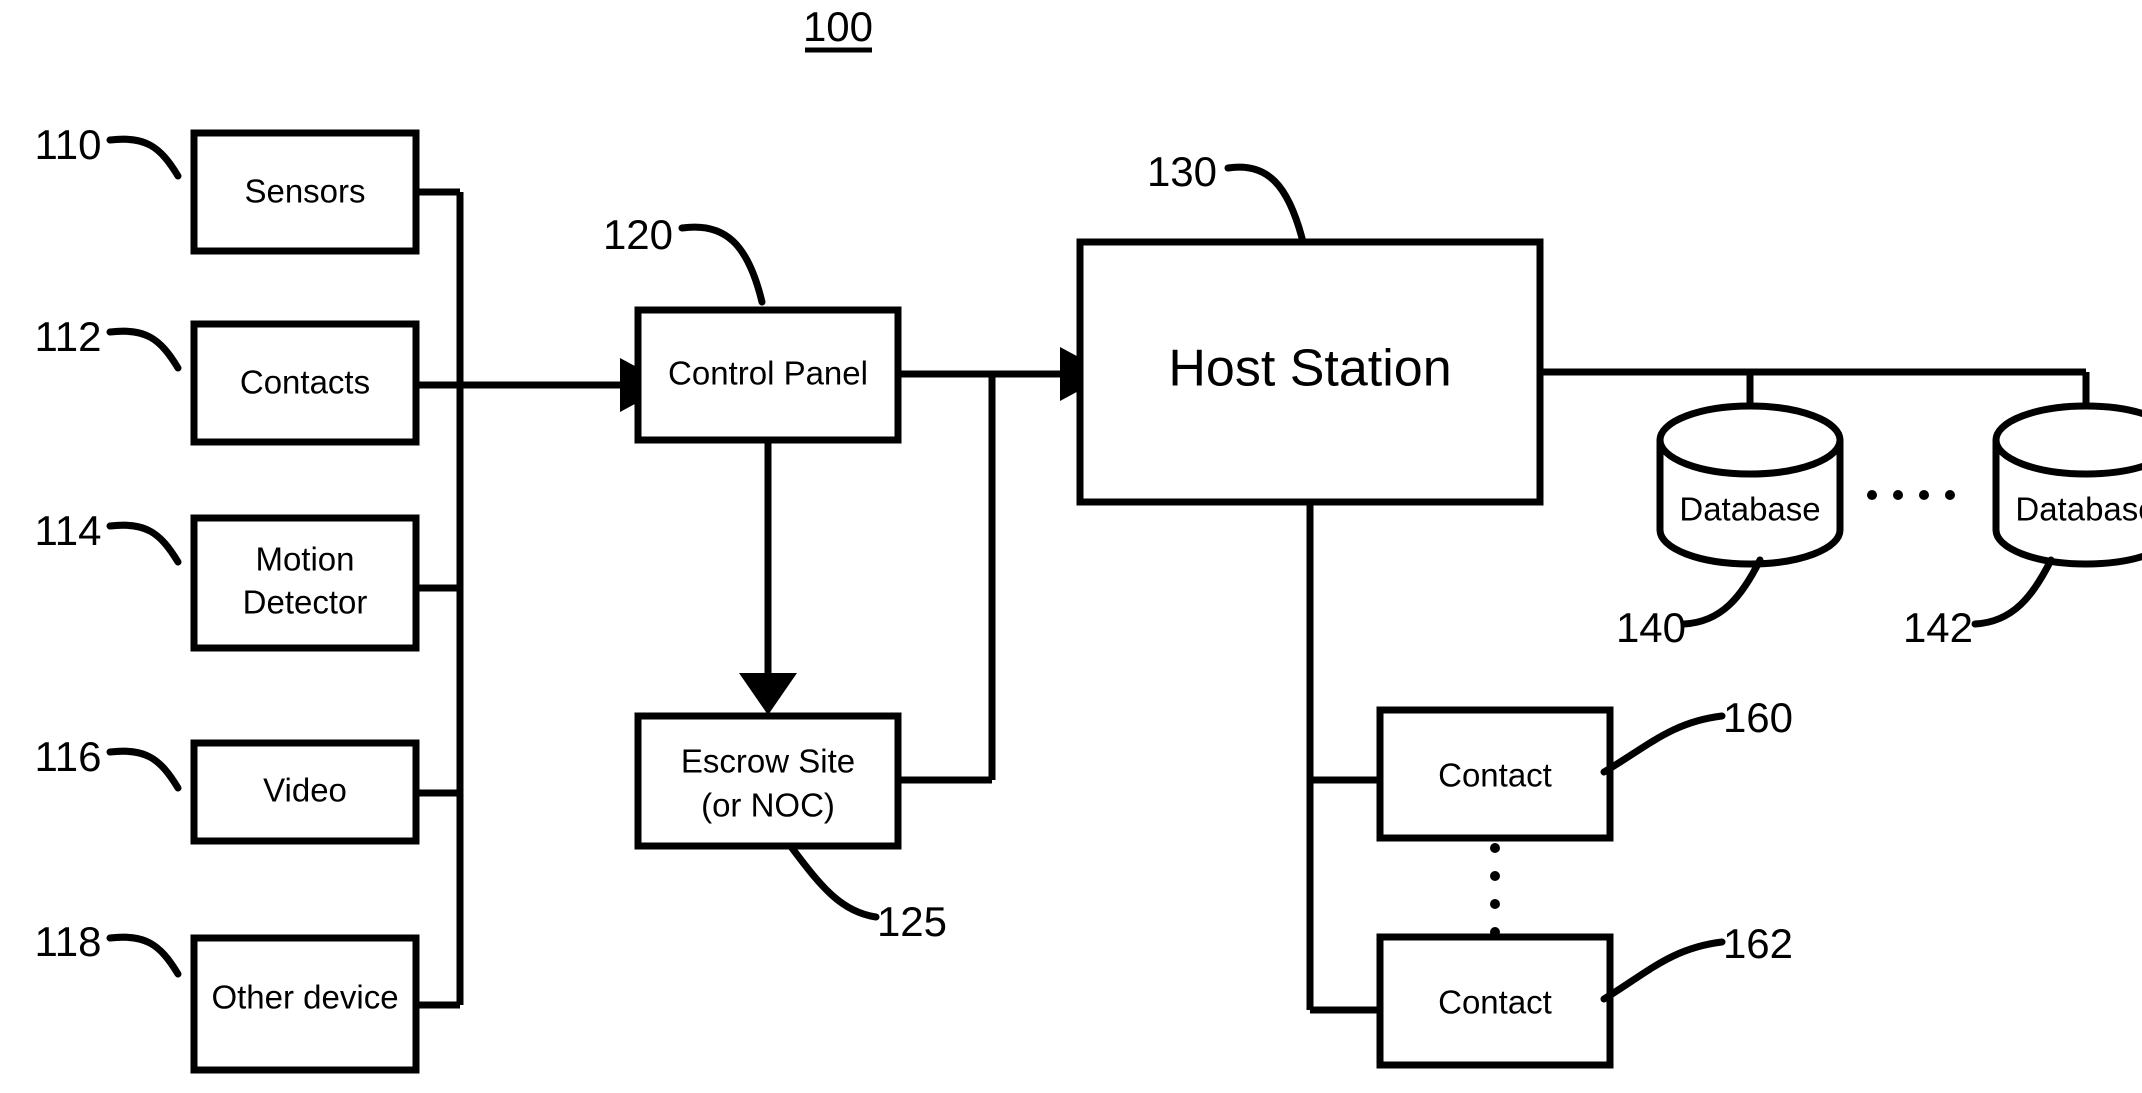  What do you see at coordinates (768, 805) in the screenshot?
I see `escrow-site-label-line2: (or NOC)` at bounding box center [768, 805].